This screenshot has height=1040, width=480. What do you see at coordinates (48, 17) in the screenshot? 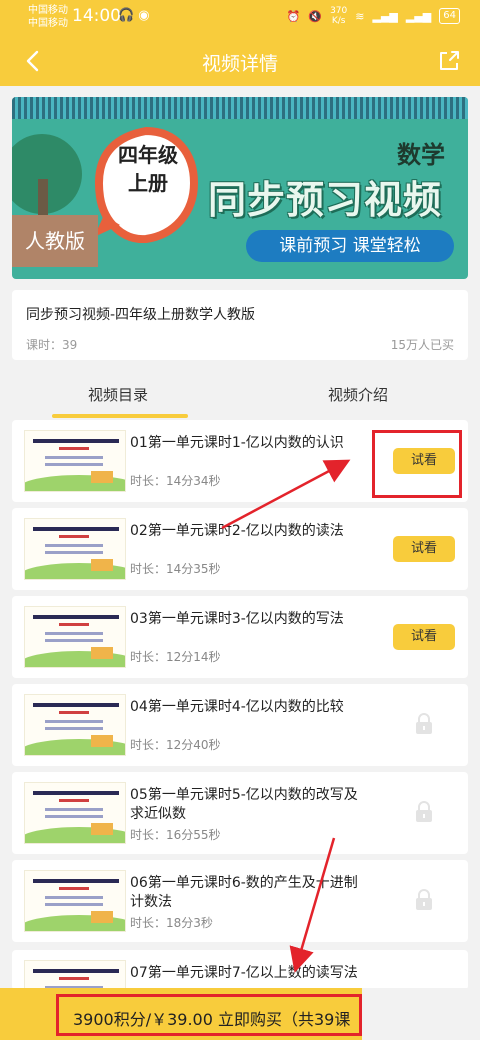
I see `carrier-labels: 中国移动 中国移动` at bounding box center [48, 17].